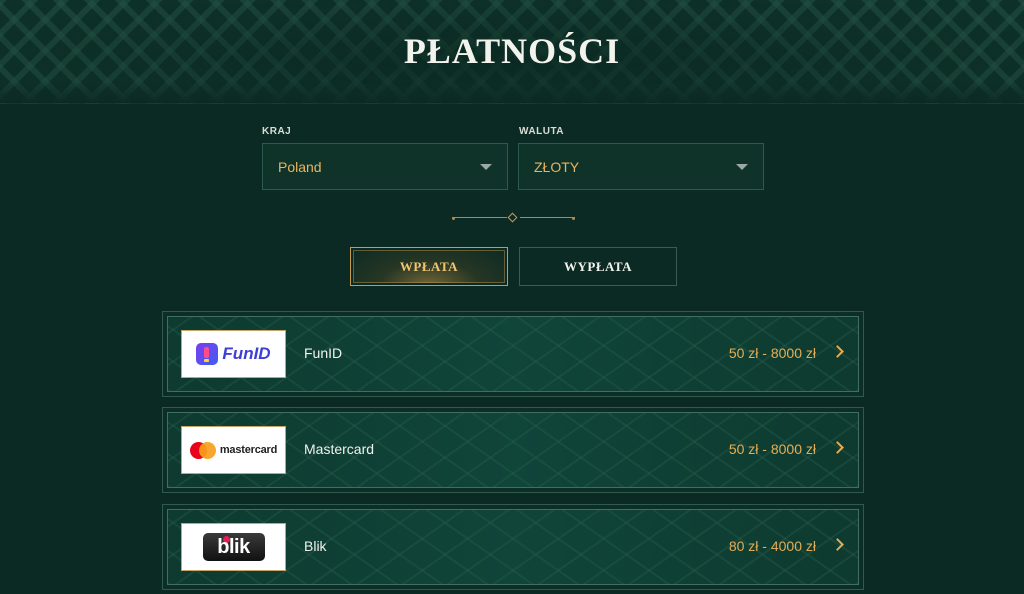 The width and height of the screenshot is (1024, 594). What do you see at coordinates (323, 353) in the screenshot?
I see `method-name: FunID` at bounding box center [323, 353].